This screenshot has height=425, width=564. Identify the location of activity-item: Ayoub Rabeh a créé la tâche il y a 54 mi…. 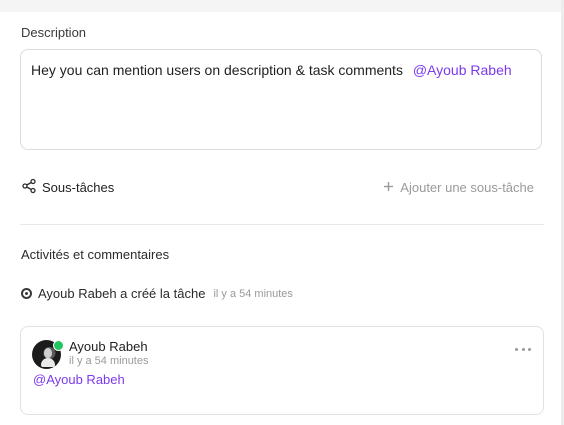
(157, 293).